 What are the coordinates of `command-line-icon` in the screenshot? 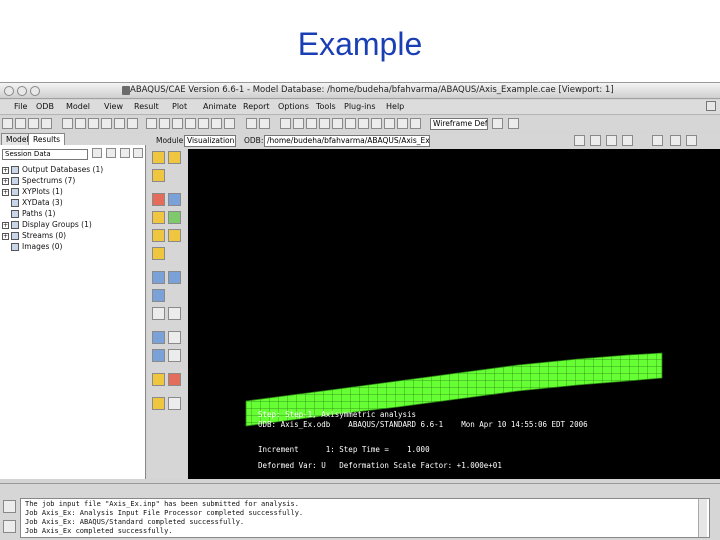 It's located at (9, 526).